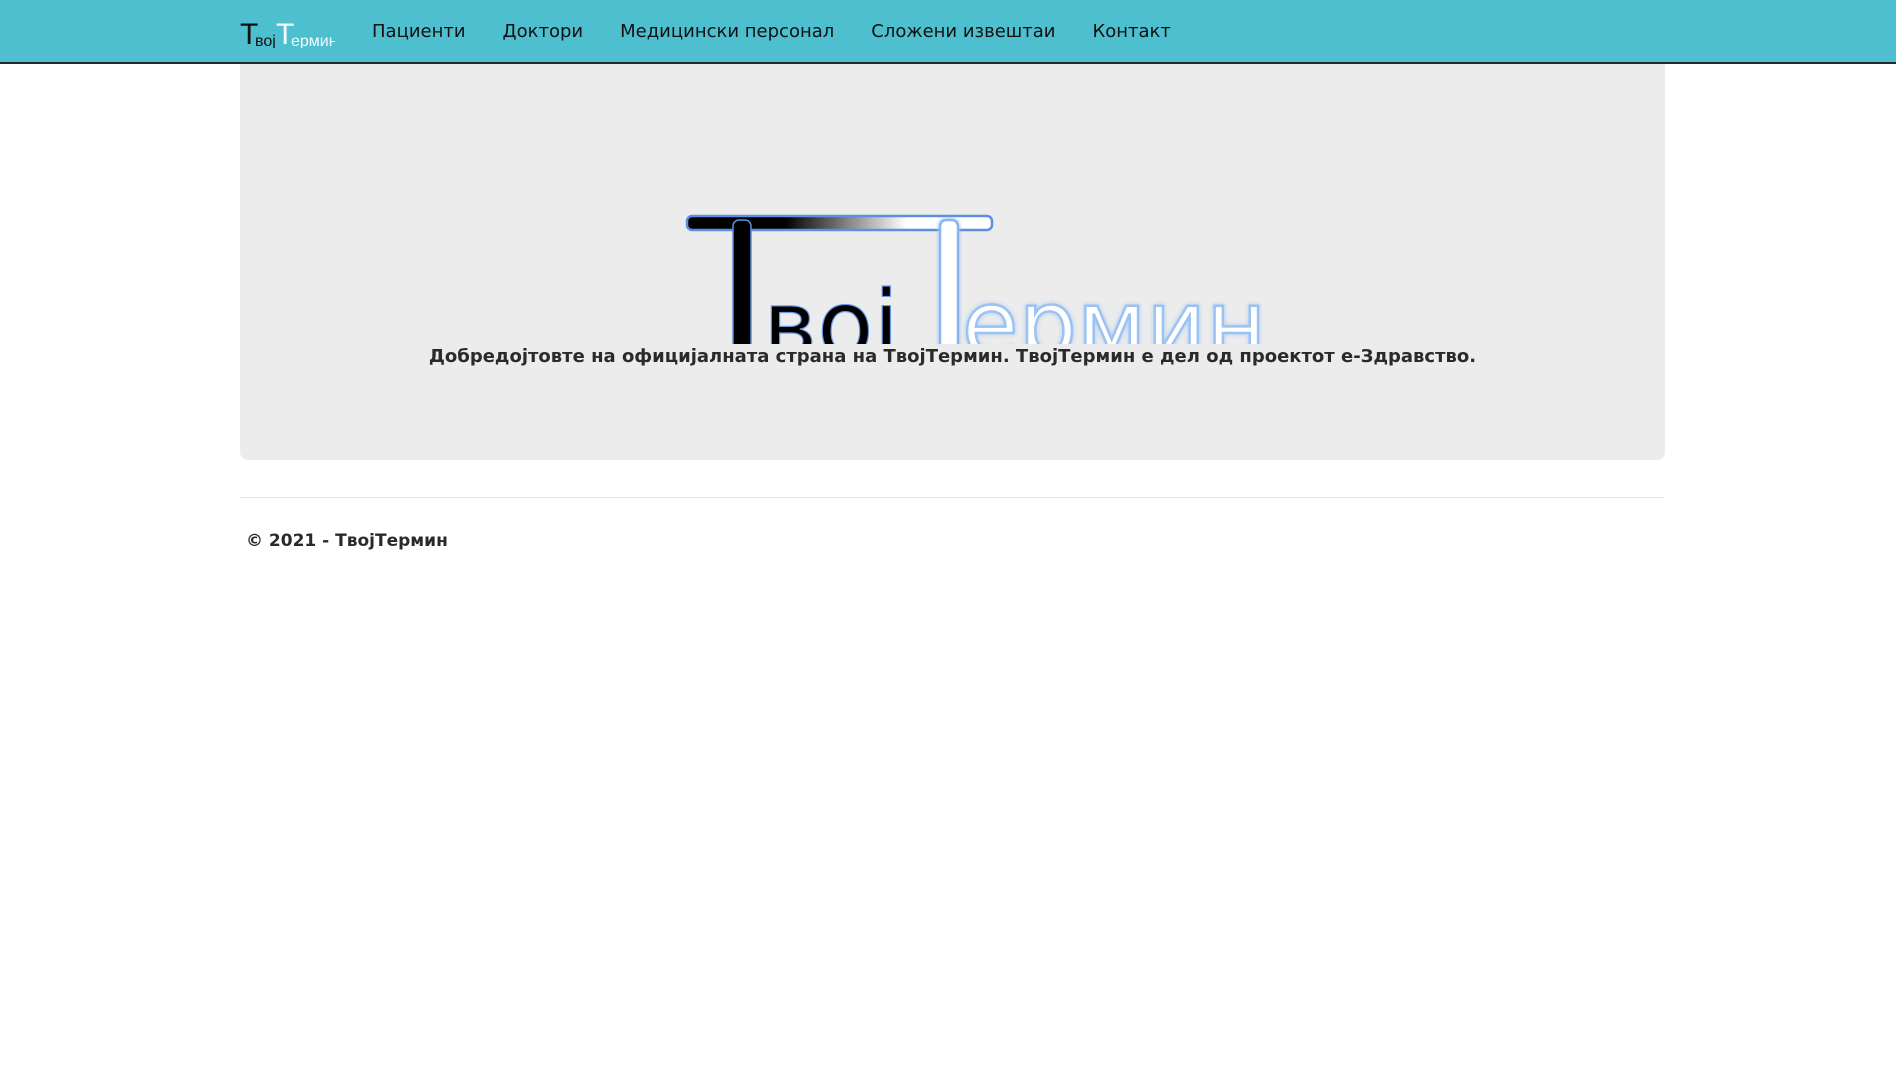 The height and width of the screenshot is (1080, 1896). I want to click on nav-item-doctors: Доктори, so click(562, 31).